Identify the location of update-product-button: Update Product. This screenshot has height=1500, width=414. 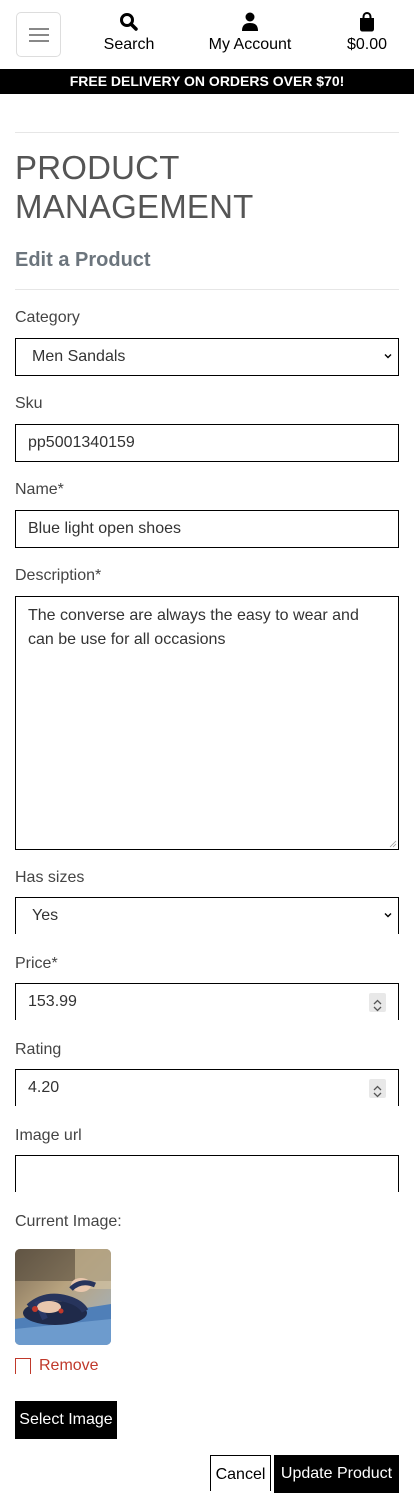
(336, 1474).